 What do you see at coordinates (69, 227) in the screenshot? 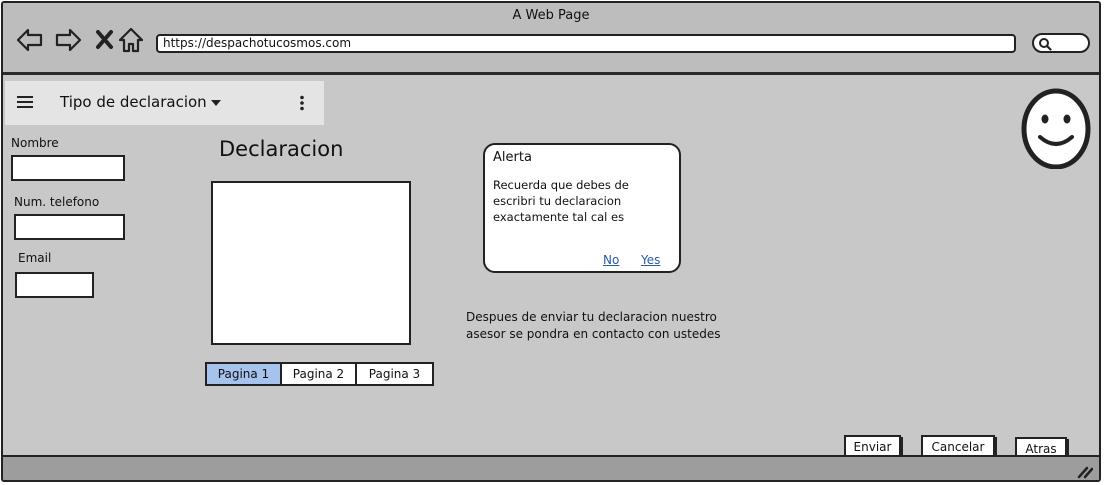
I see `phone-field` at bounding box center [69, 227].